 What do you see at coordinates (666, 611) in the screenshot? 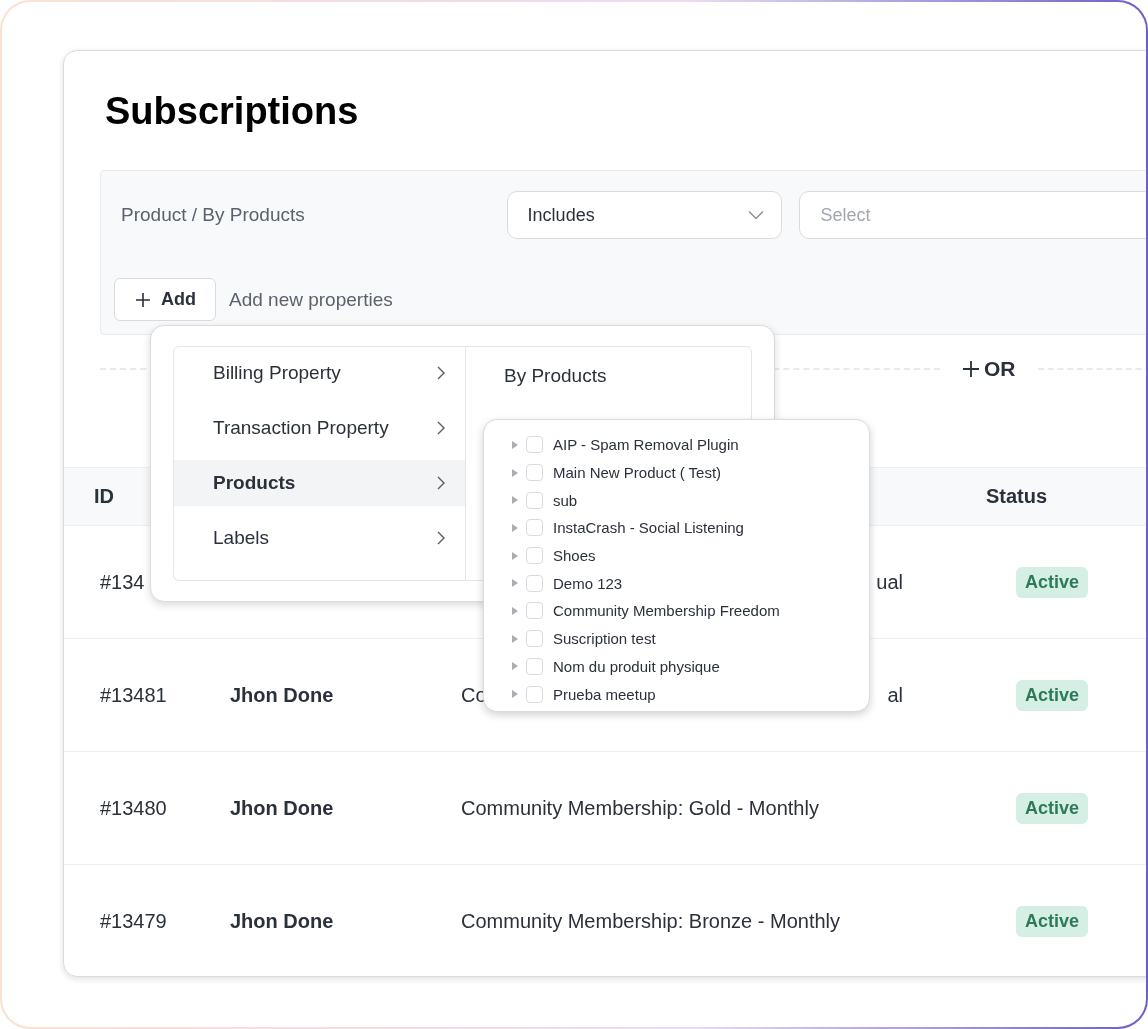
I see `product-label: Community Membership Freedom` at bounding box center [666, 611].